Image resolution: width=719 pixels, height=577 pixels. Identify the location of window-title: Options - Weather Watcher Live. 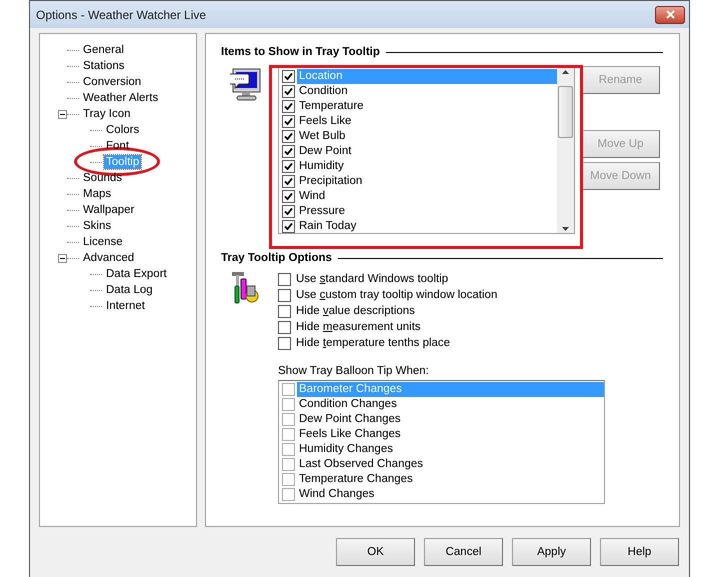
(121, 15).